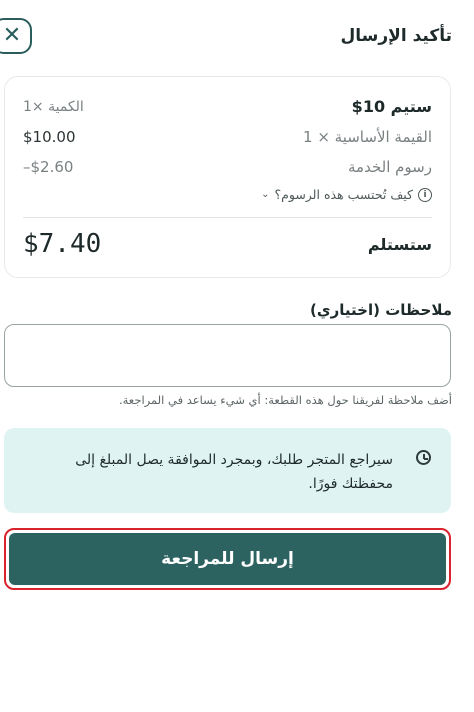  What do you see at coordinates (48, 167) in the screenshot?
I see `fee-value: –$2.60` at bounding box center [48, 167].